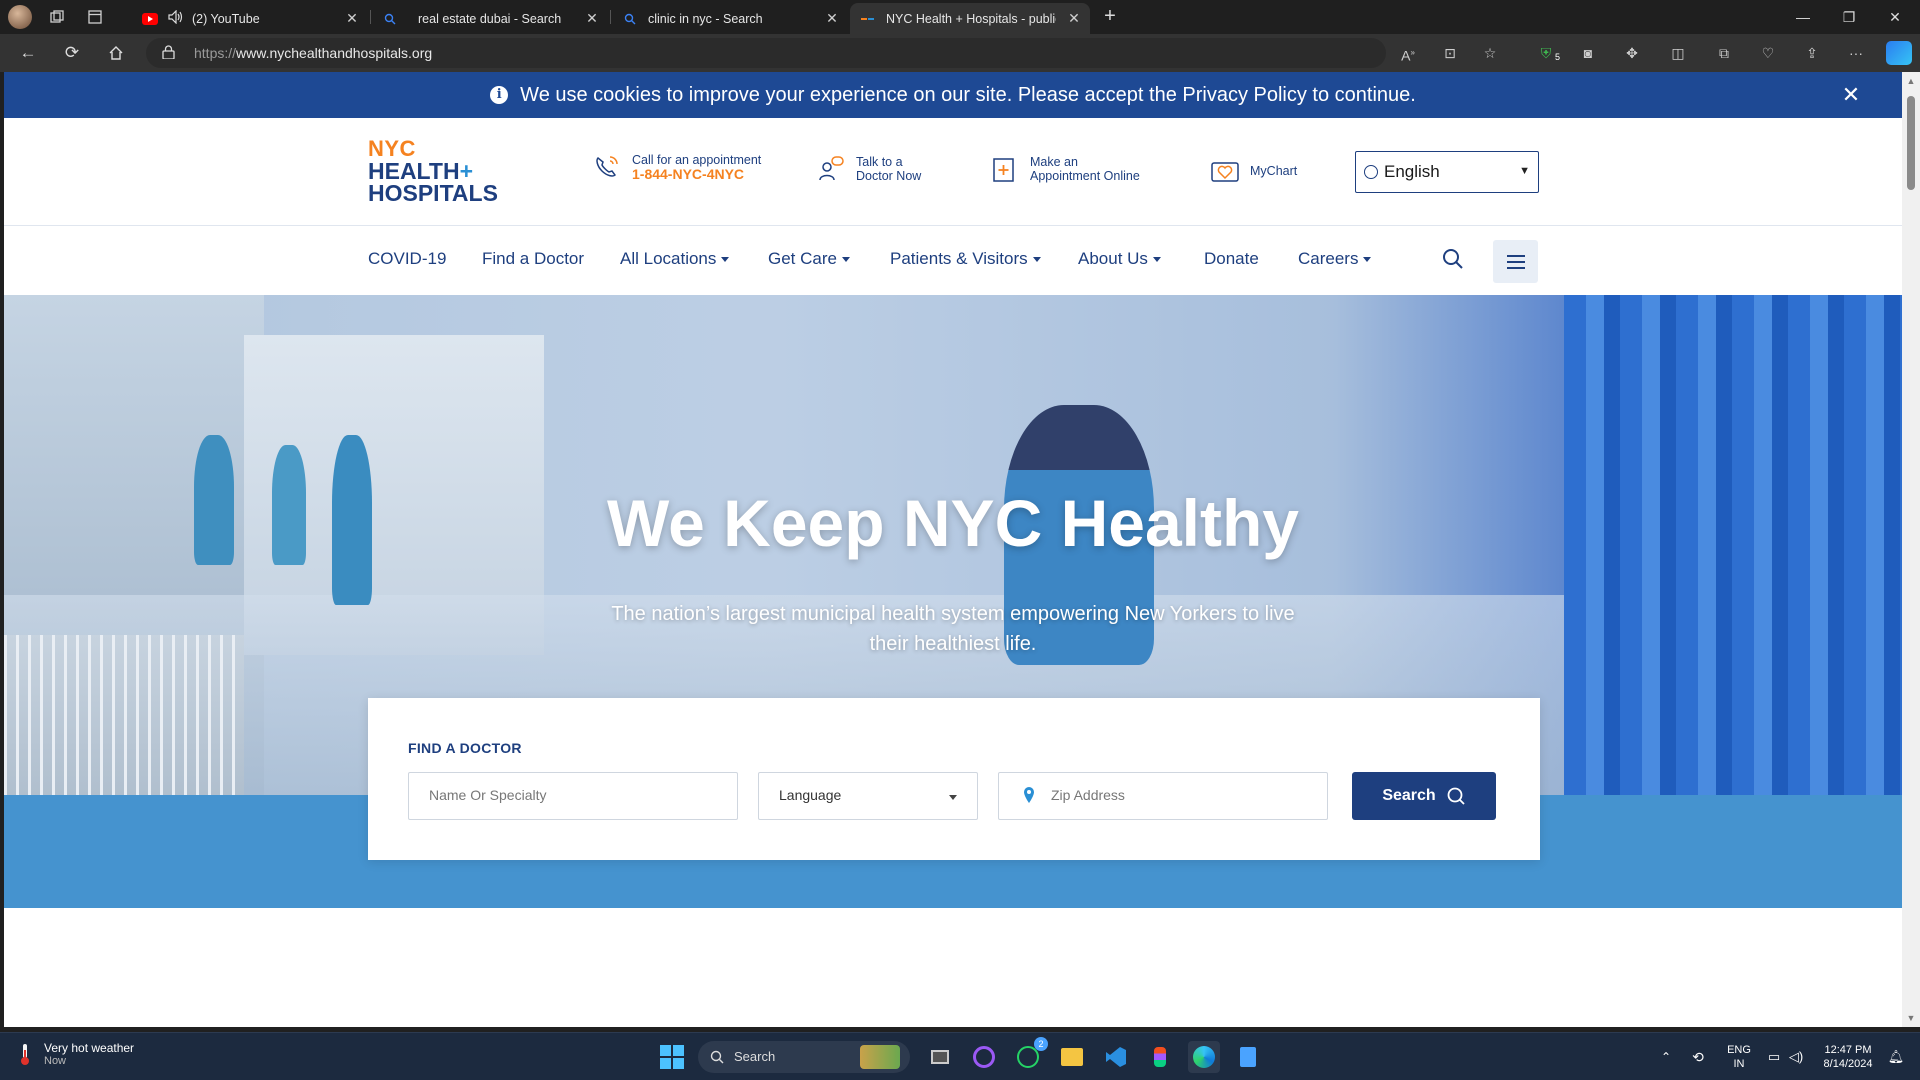 Image resolution: width=1920 pixels, height=1080 pixels. Describe the element at coordinates (1588, 53) in the screenshot. I see `camera-extension-icon: ◙` at that location.